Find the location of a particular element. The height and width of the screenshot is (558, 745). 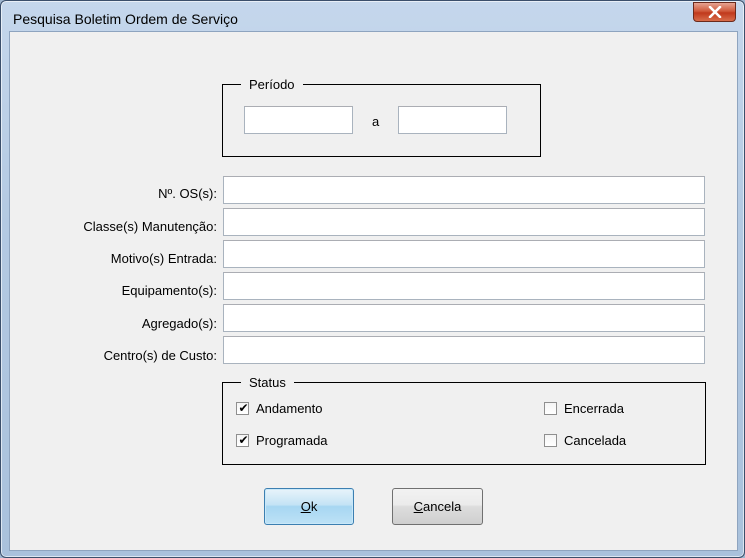

programada-checkbox: ✔ Programada is located at coordinates (282, 440).